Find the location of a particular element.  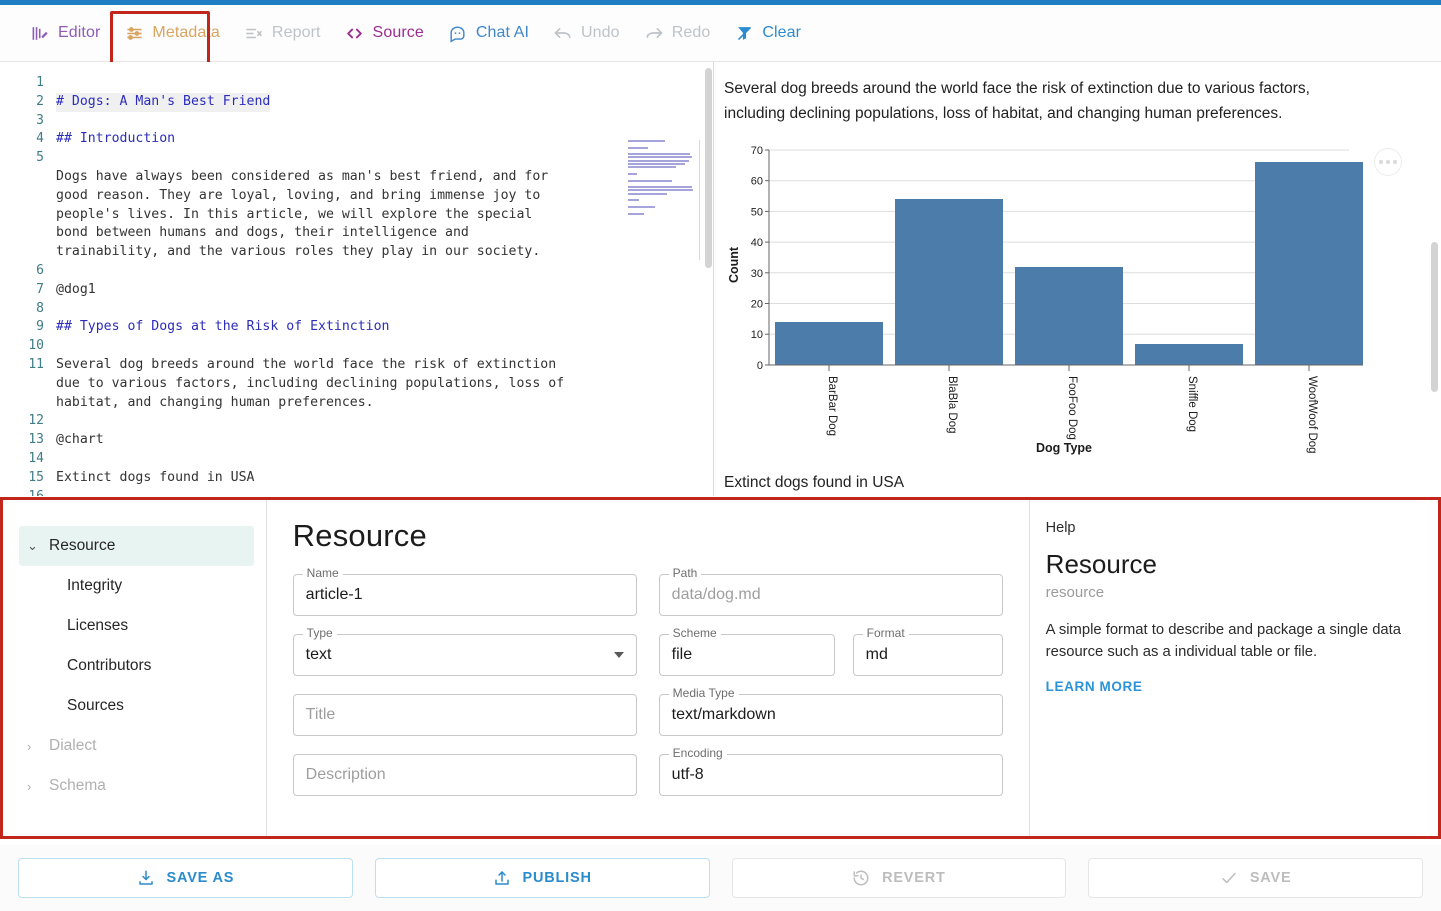

type-select: Type text is located at coordinates (464, 651).